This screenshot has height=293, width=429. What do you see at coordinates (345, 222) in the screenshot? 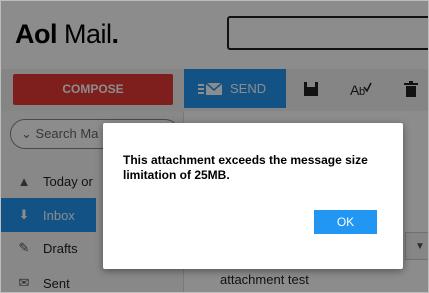
I see `ok-button: OK` at bounding box center [345, 222].